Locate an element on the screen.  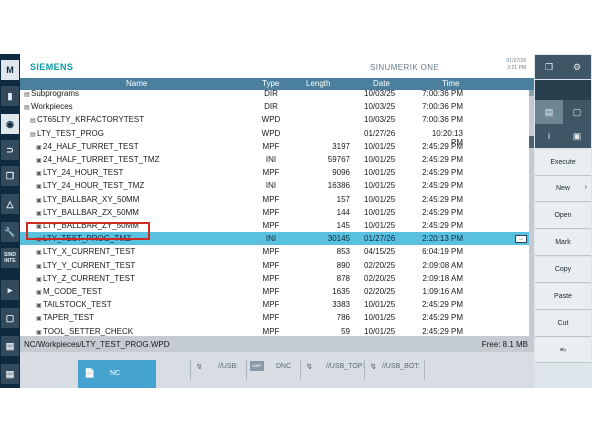
sinumerik-integrate-button: SIND INTE is located at coordinates (10, 258).